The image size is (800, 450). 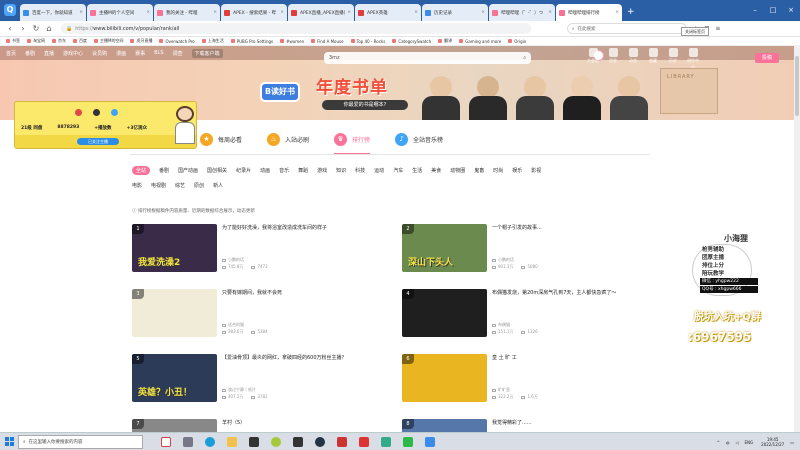 I want to click on bili-search-input: 3mz ⌕, so click(x=427, y=58).